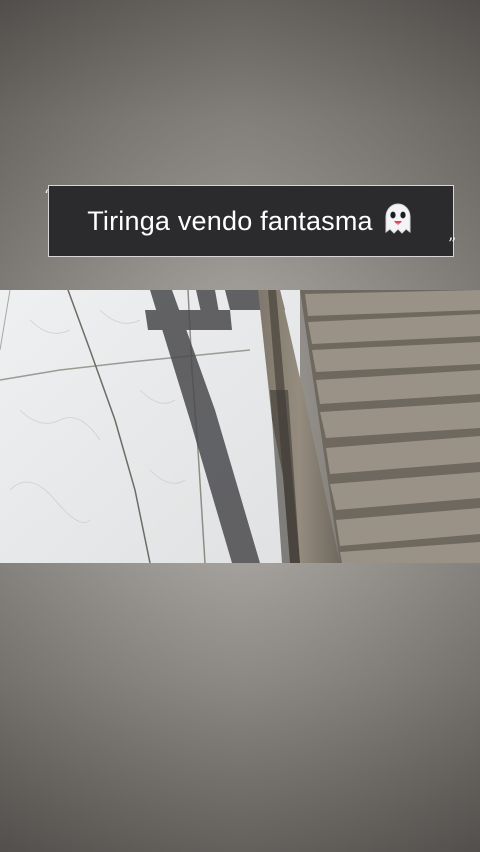  I want to click on caption-close-quote: ”, so click(452, 243).